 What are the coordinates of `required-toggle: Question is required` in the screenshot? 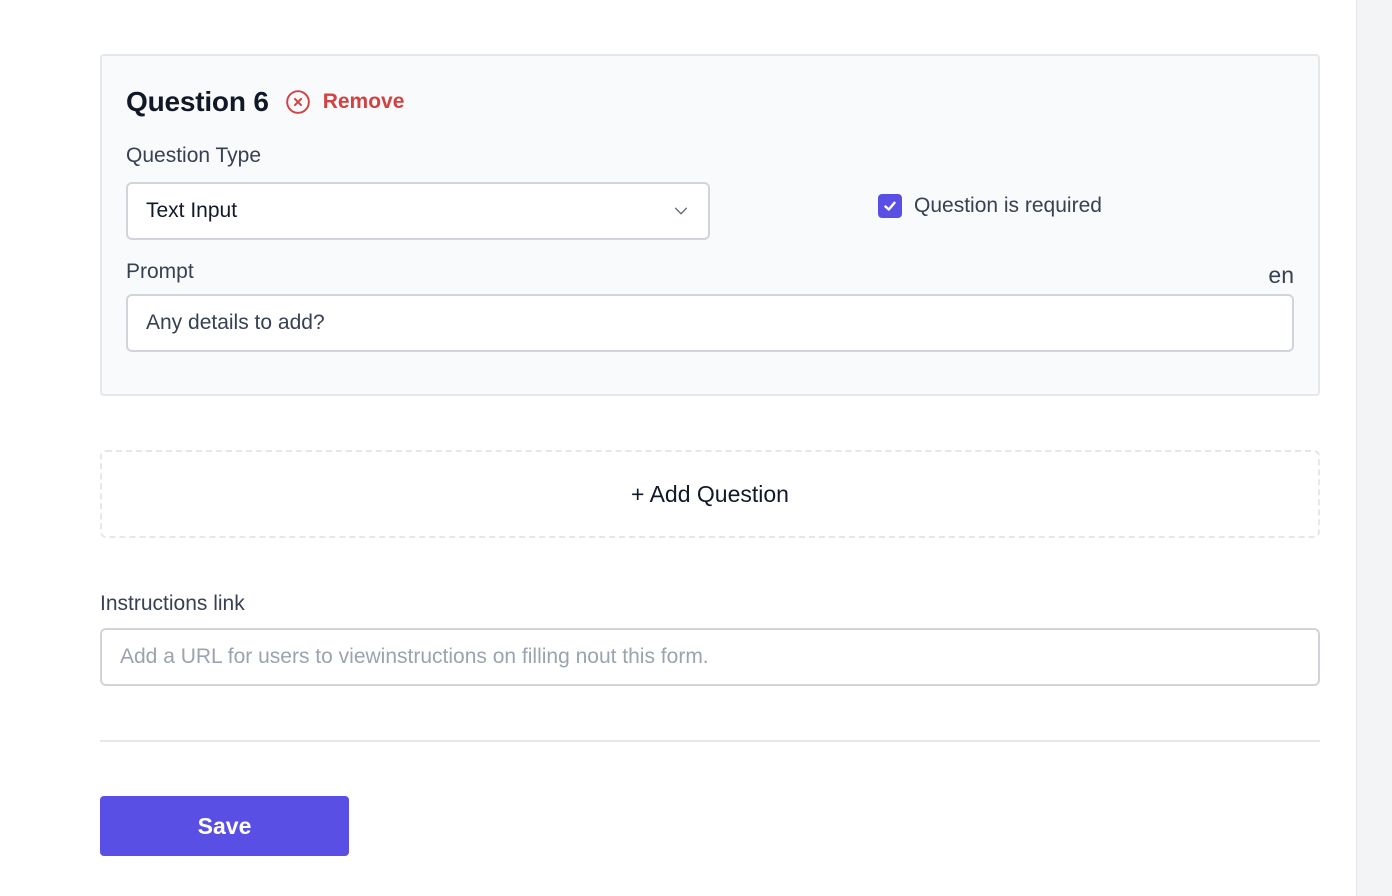 It's located at (990, 206).